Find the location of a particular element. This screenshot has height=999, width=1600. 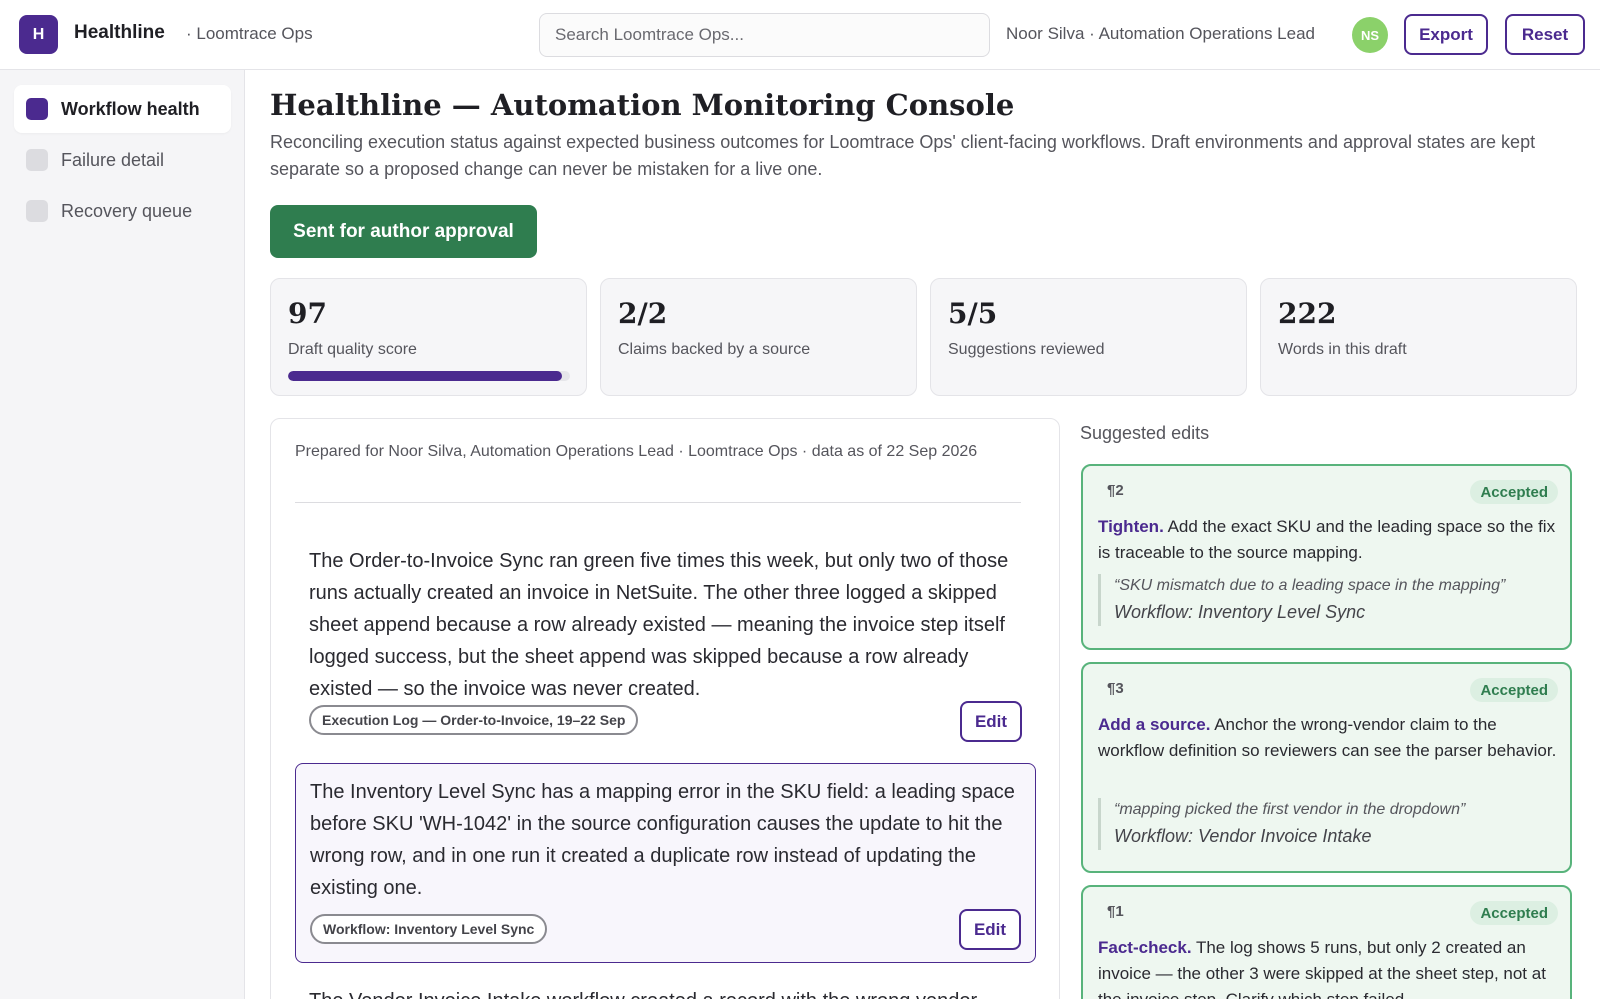

quote-source: Workflow: Inventory Level Sync is located at coordinates (1240, 612).